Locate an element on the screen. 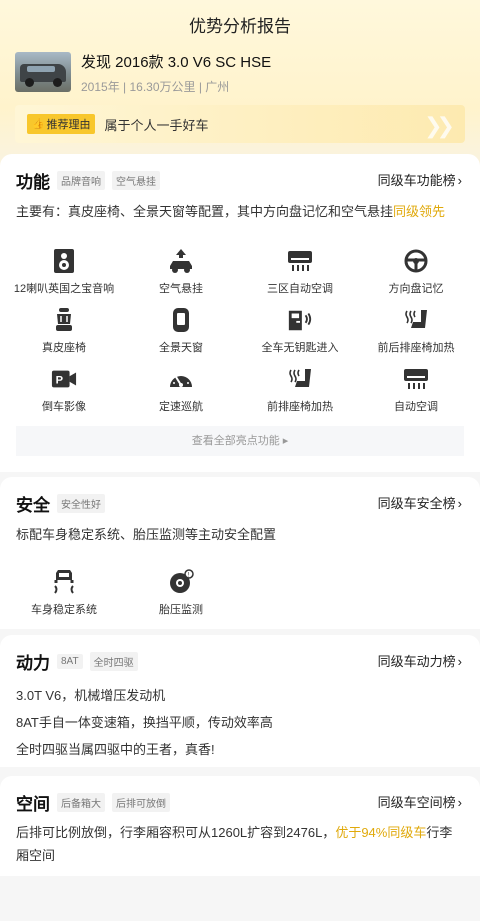  power-line: 全时四驱当属四驱中的王者，真香! is located at coordinates (115, 749).